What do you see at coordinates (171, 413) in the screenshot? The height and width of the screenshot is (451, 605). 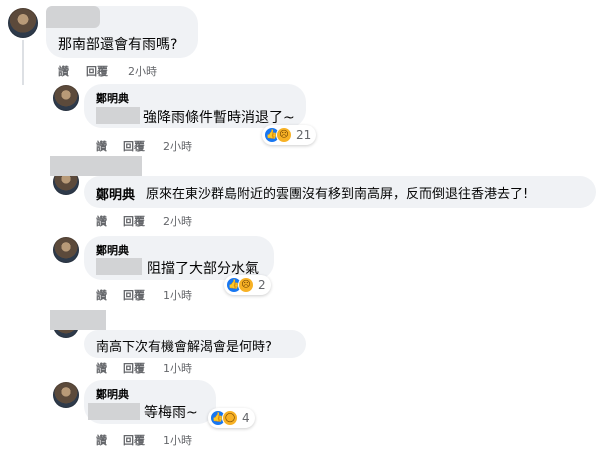 I see `comment-text: 等梅雨~` at bounding box center [171, 413].